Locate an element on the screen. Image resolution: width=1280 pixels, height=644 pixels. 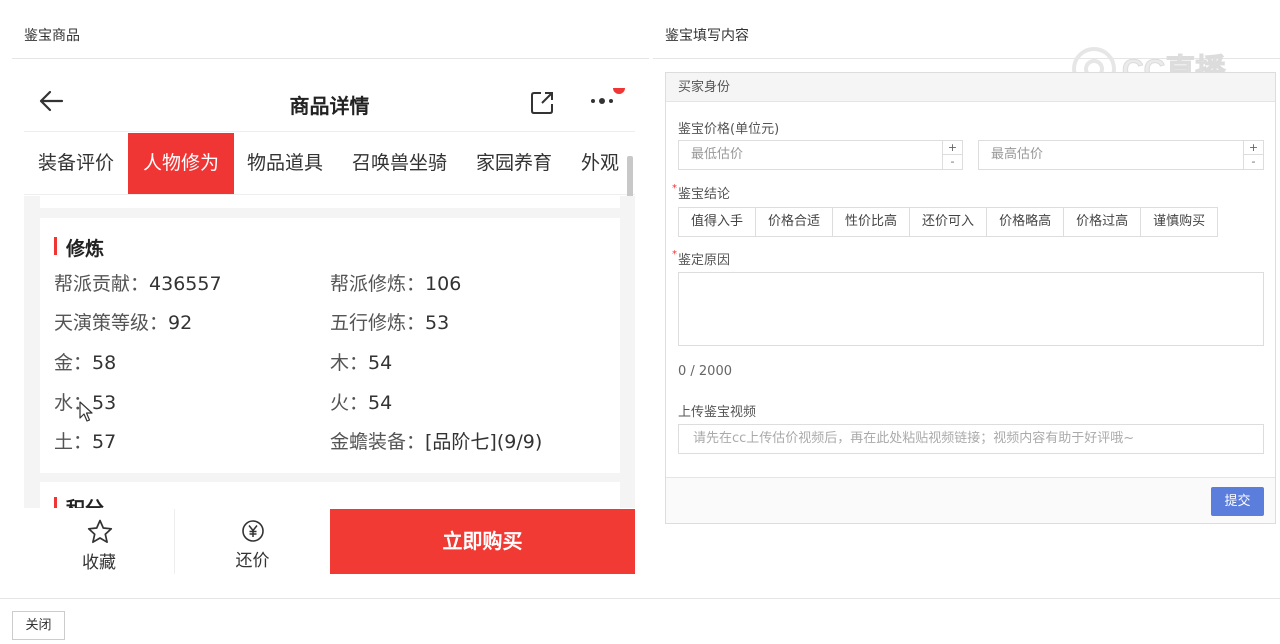
close-button: 关闭 is located at coordinates (38, 625).